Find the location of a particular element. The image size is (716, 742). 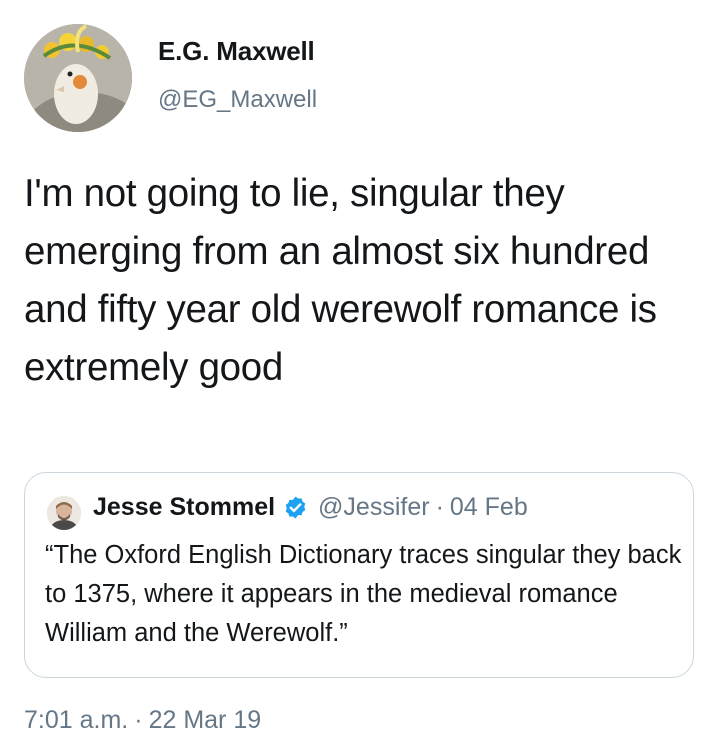

cockatiel-avatar-icon is located at coordinates (78, 78).